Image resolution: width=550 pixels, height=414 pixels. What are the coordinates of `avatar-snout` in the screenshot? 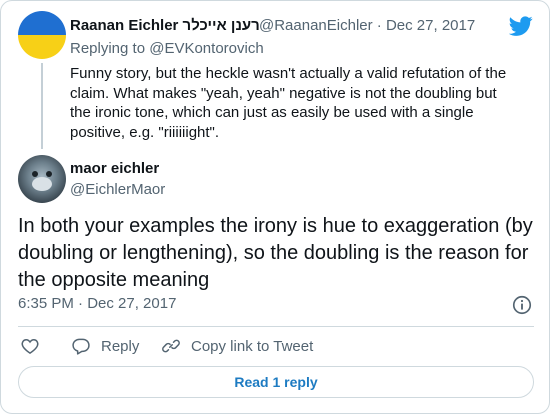 It's located at (42, 184).